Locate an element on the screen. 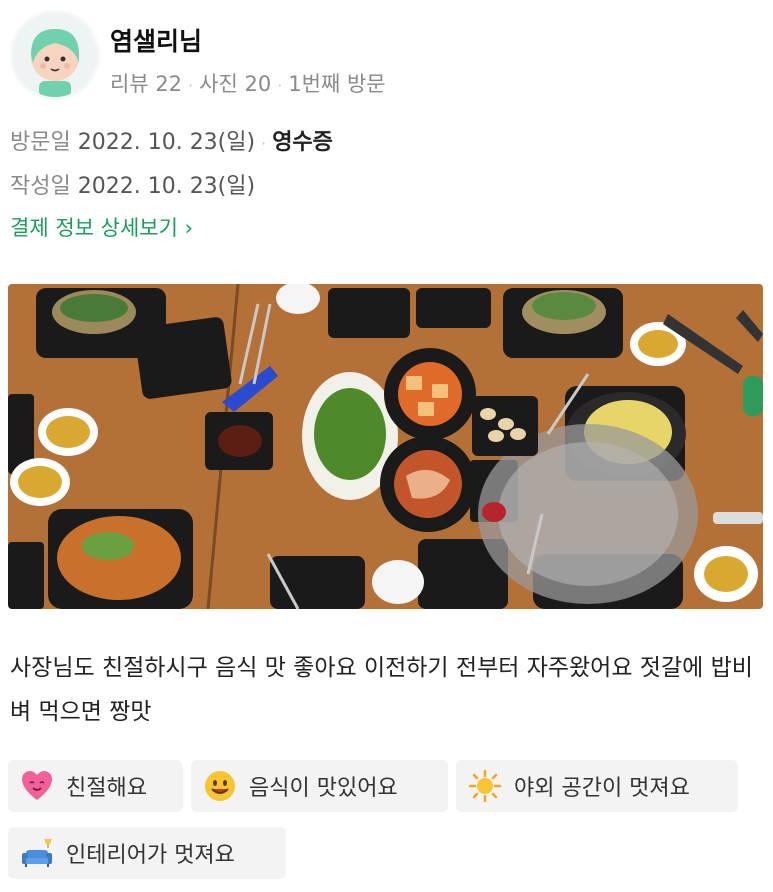 The image size is (773, 892). visit-date-row: 방문일 2022. 10. 23(일) · 영수증 is located at coordinates (171, 140).